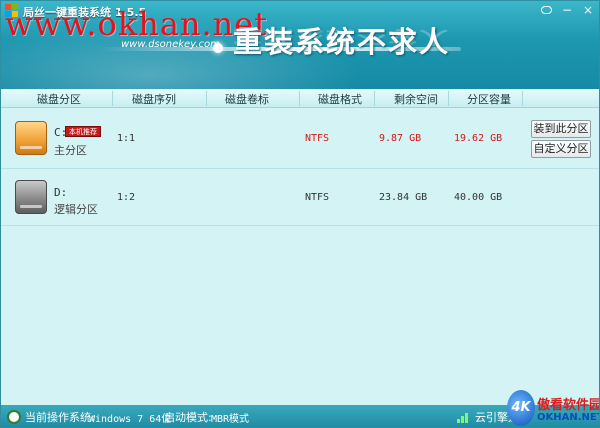  Describe the element at coordinates (188, 417) in the screenshot. I see `boot-mode-label: 启动模式:` at that location.